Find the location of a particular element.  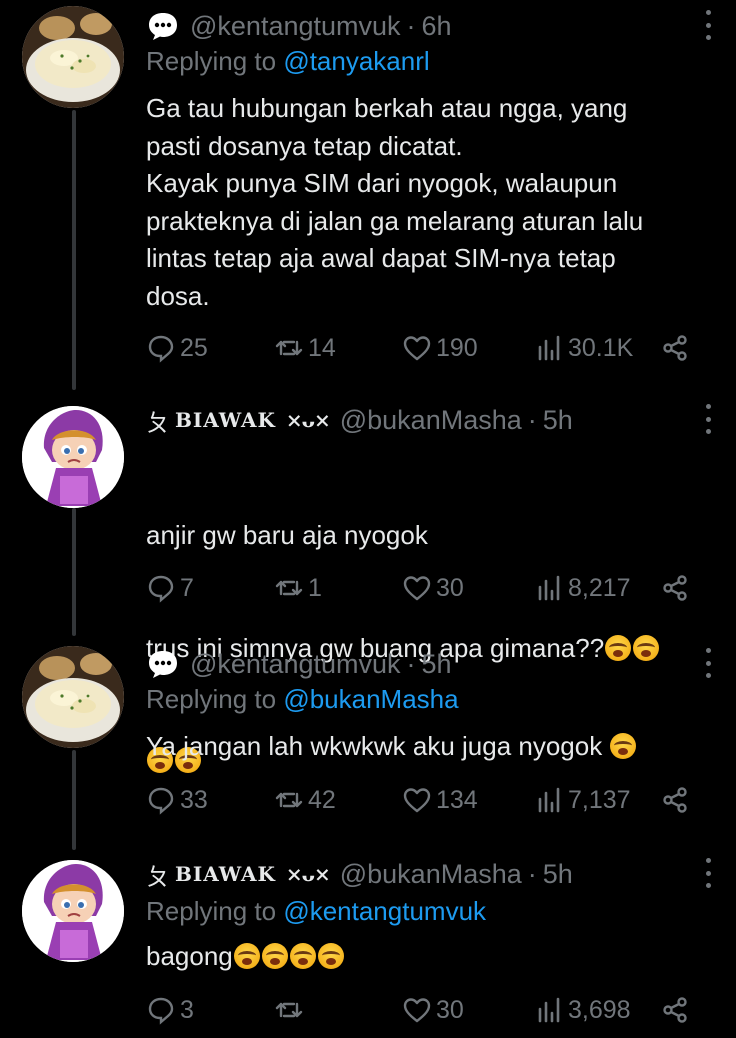

views-button: 30.1K is located at coordinates (583, 348).